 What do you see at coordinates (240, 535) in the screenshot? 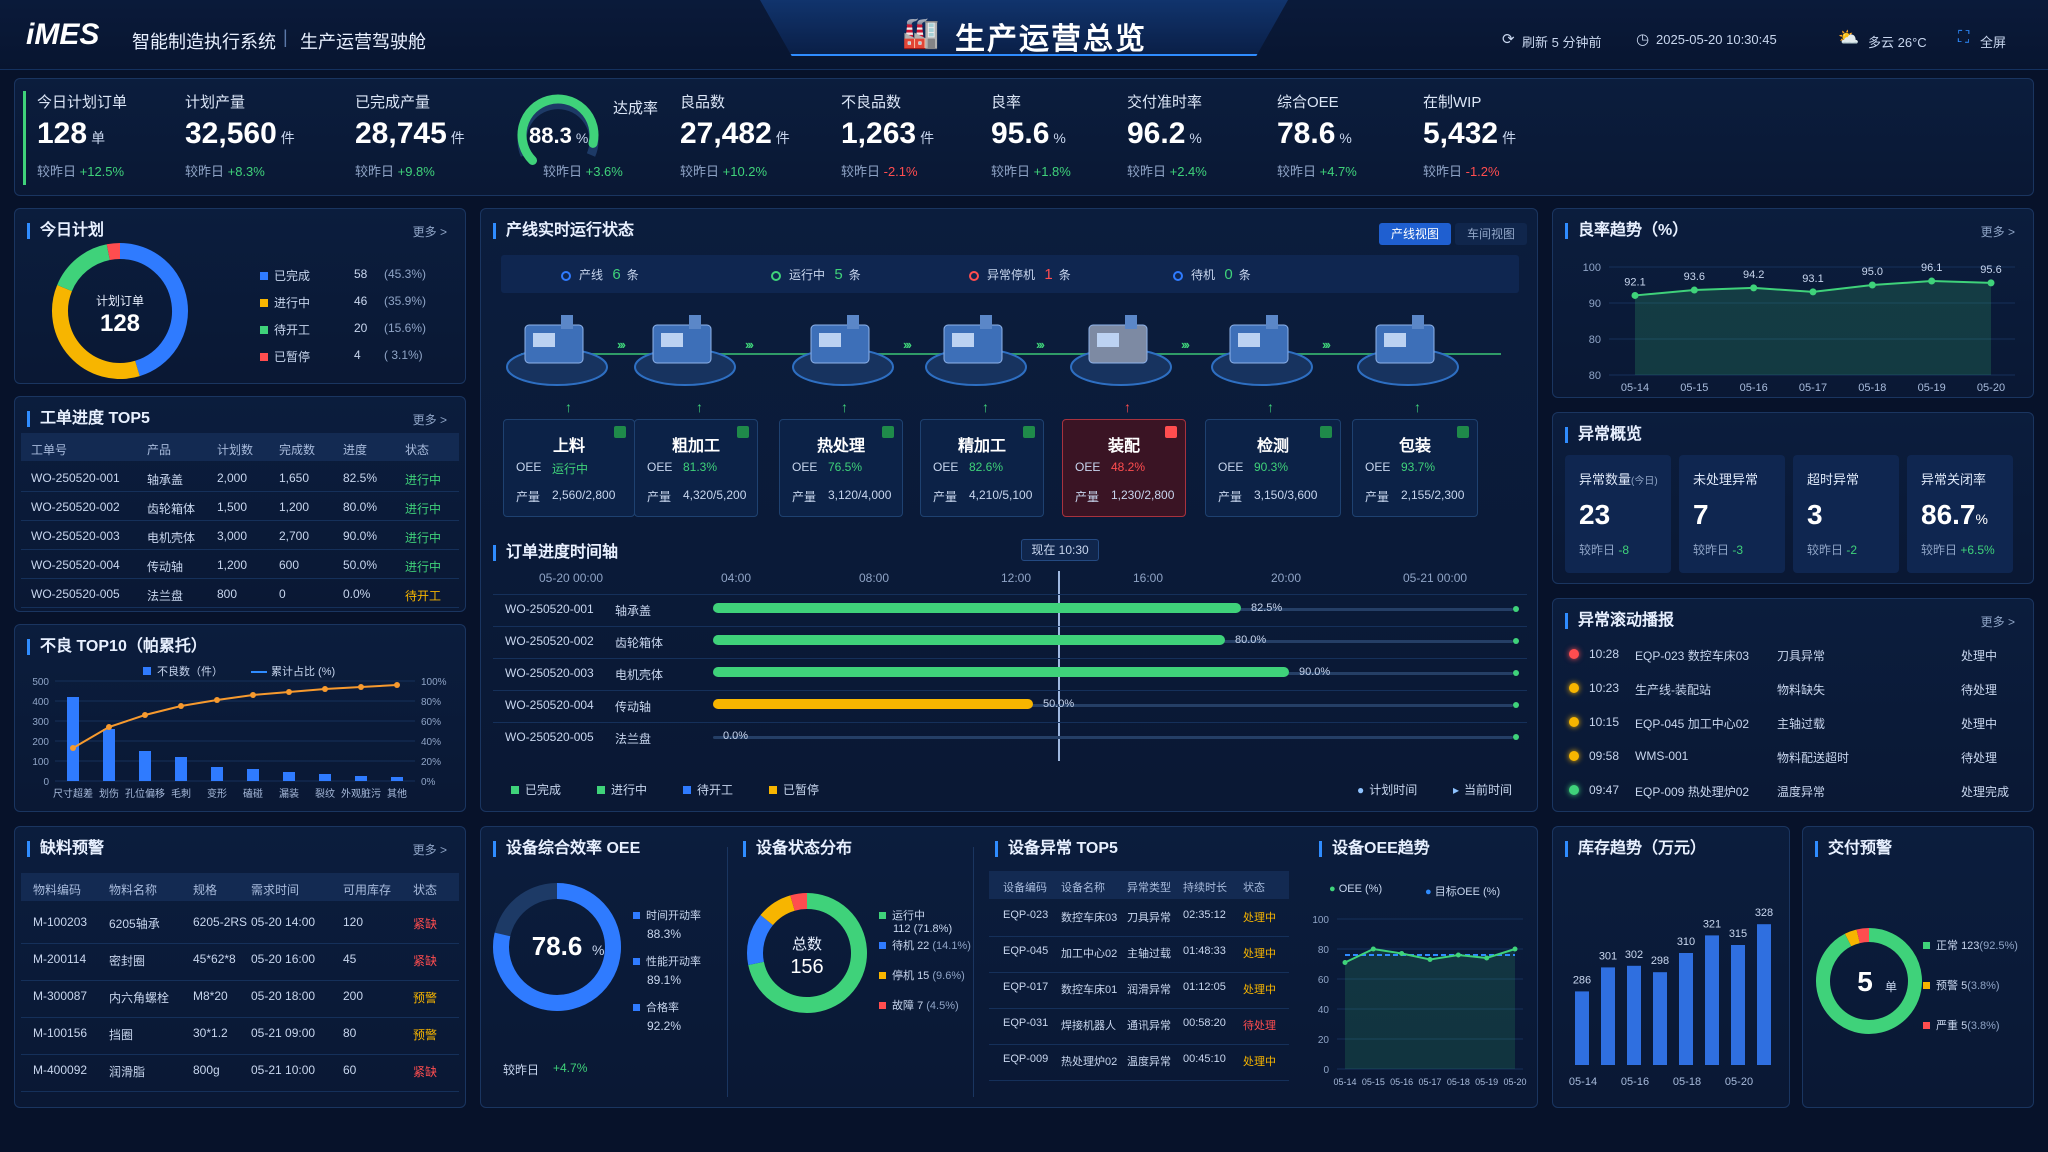
I see `table-row: WO-250520-003 电机壳体 3,000 2,700 90.0% 进行中` at bounding box center [240, 535].